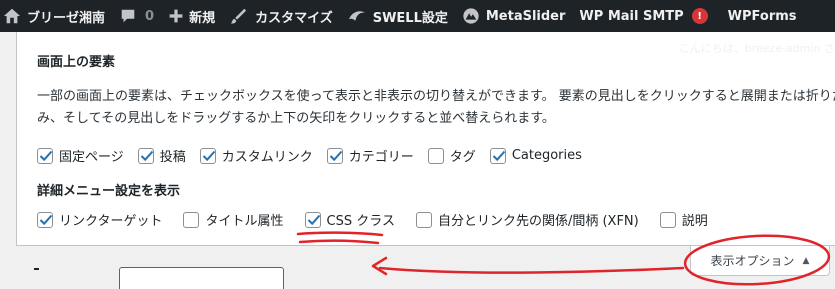  I want to click on comment-icon, so click(128, 16).